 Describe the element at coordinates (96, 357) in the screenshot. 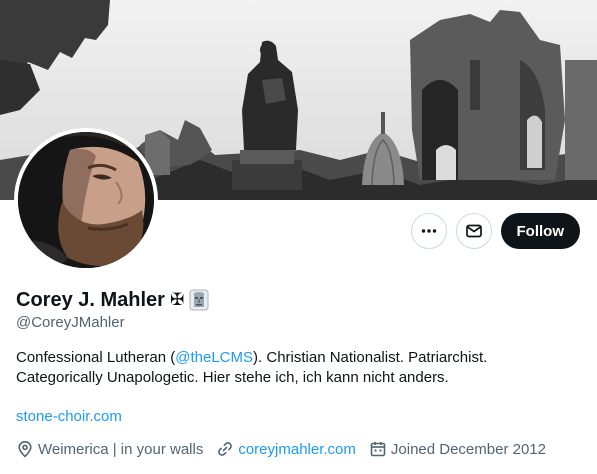

I see `bio-text-part1: Confessional Lutheran (` at that location.